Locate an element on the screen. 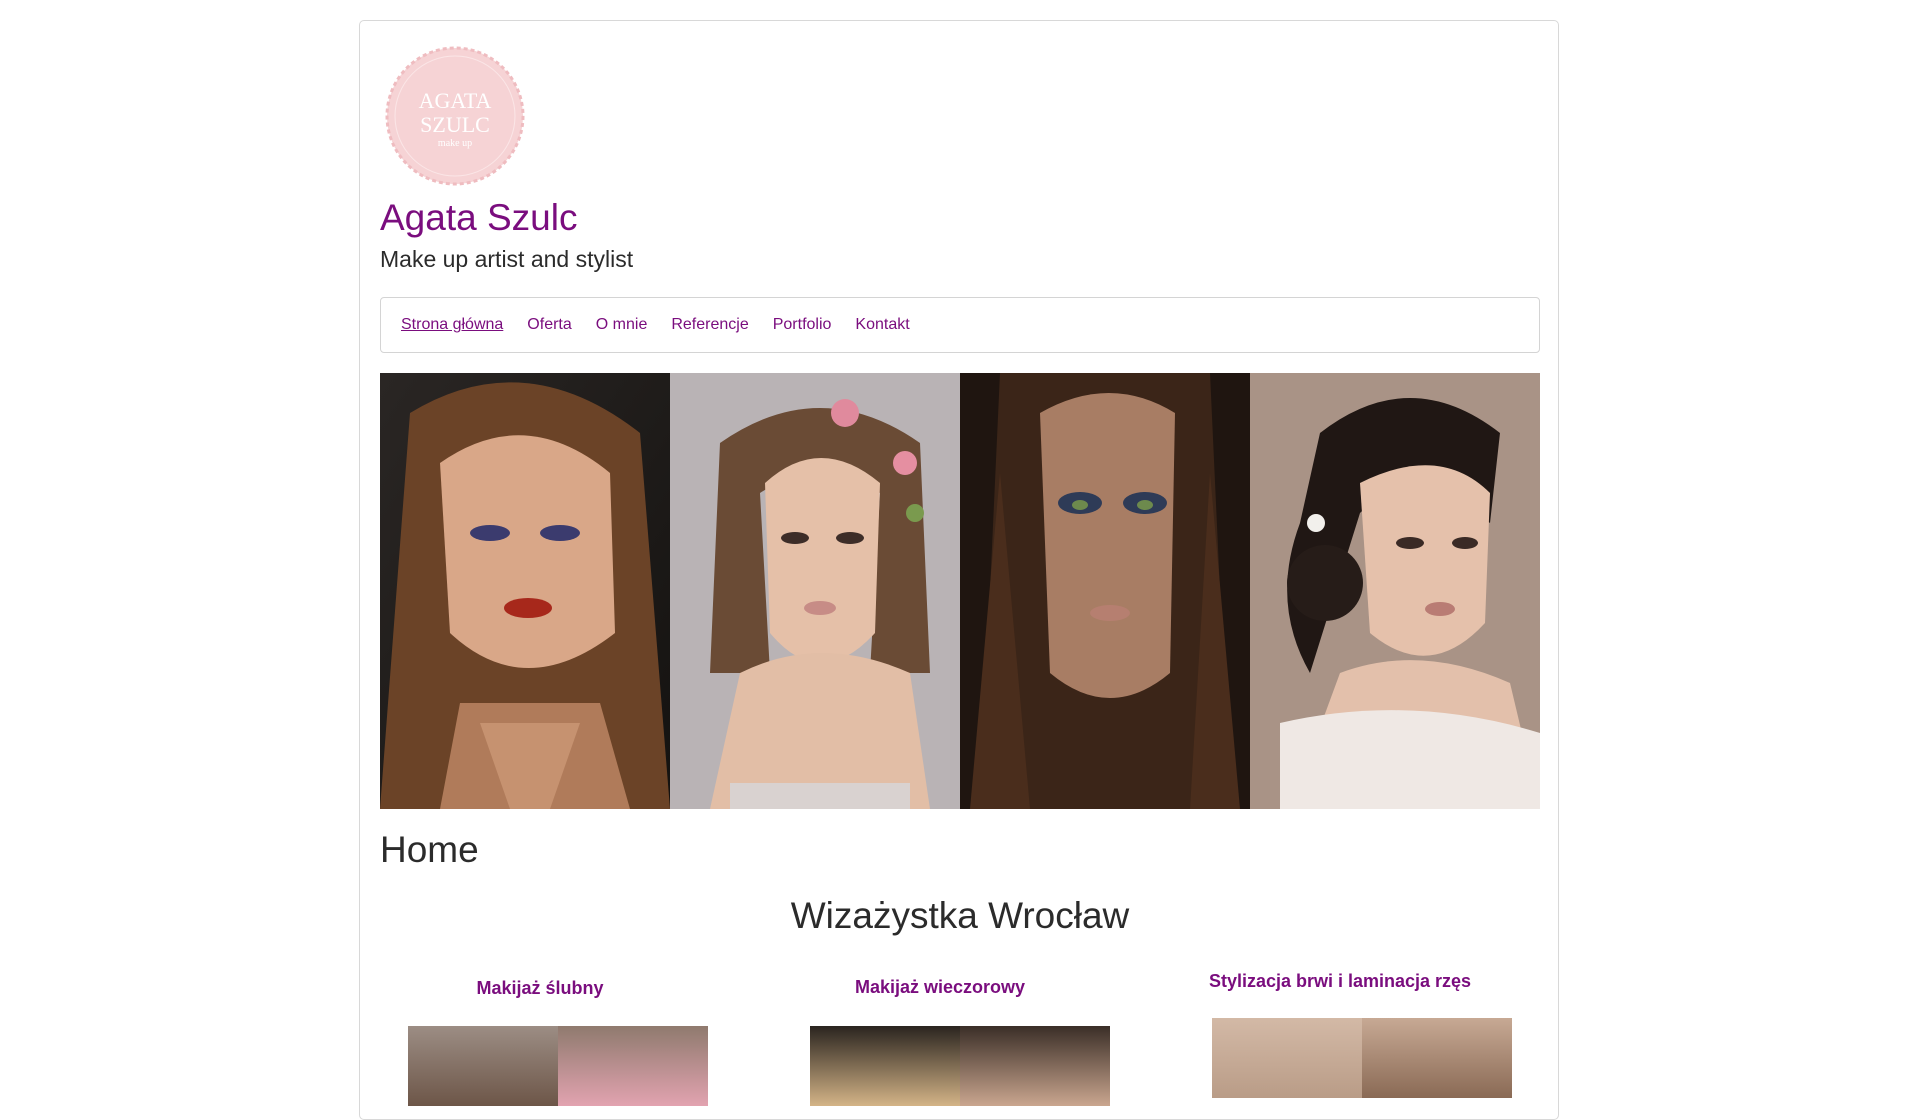 This screenshot has width=1920, height=1120. site-tagline: Make up artist and stylist is located at coordinates (507, 259).